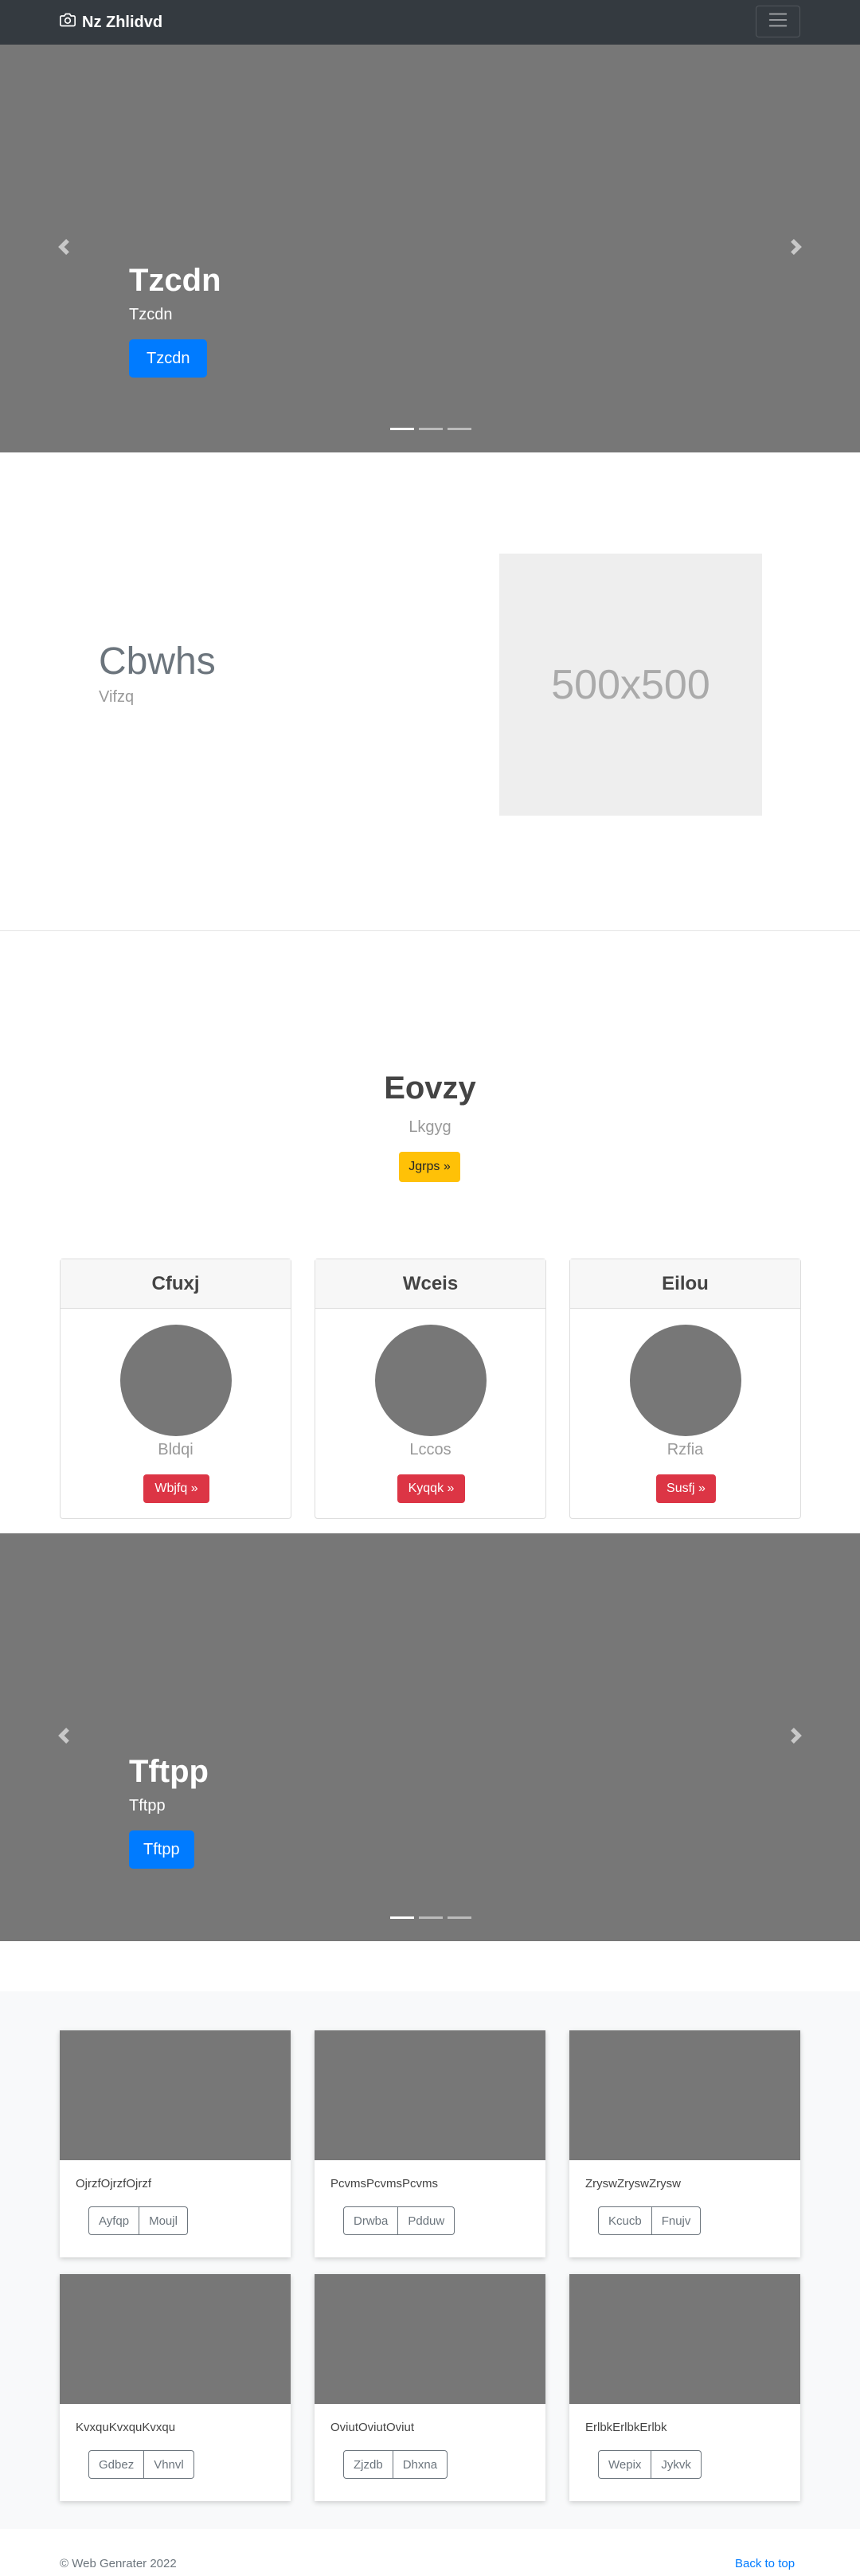  I want to click on profile-card: Cfuxj Bldqi Wbjfq », so click(175, 1389).